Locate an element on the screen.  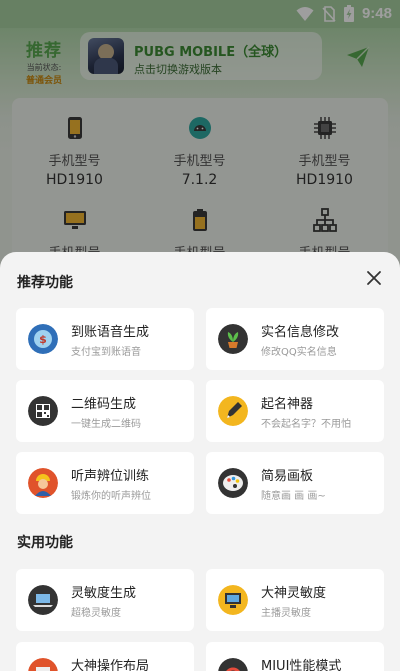
feature-item-pro-sensitivity: 大神灵敏度 主播灵敏度 is located at coordinates (295, 600).